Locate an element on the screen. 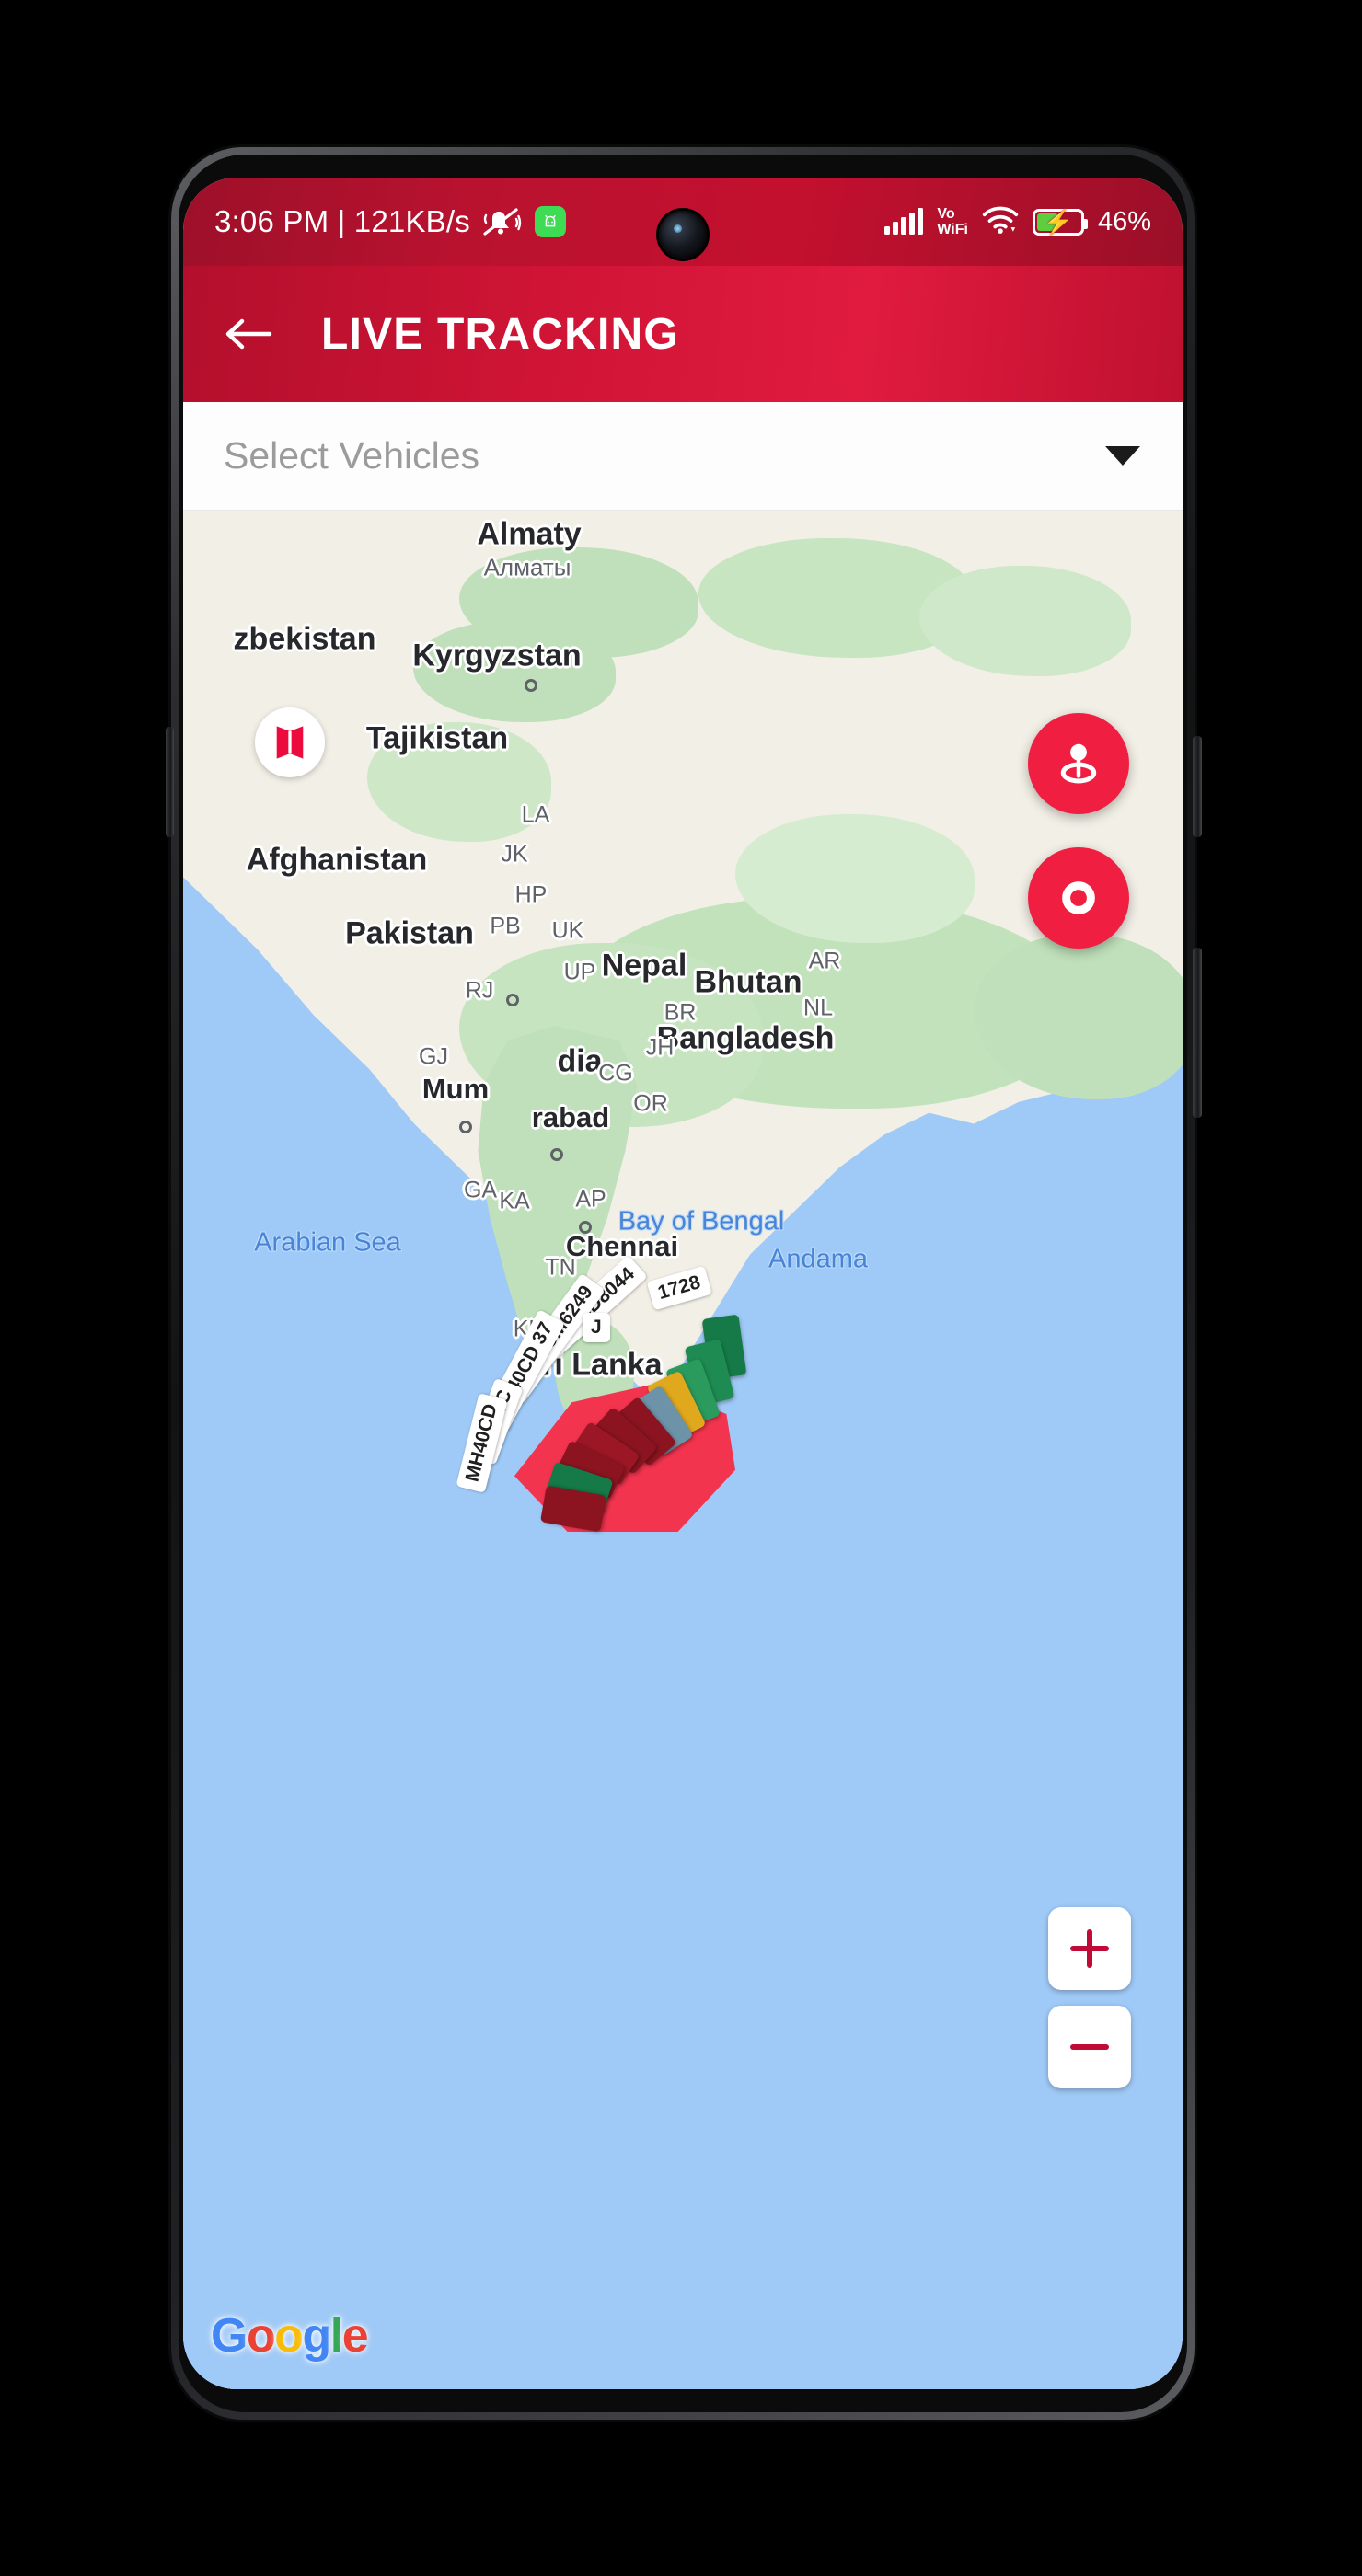 This screenshot has height=2576, width=1362. vehicle-number-label: J is located at coordinates (596, 1327).